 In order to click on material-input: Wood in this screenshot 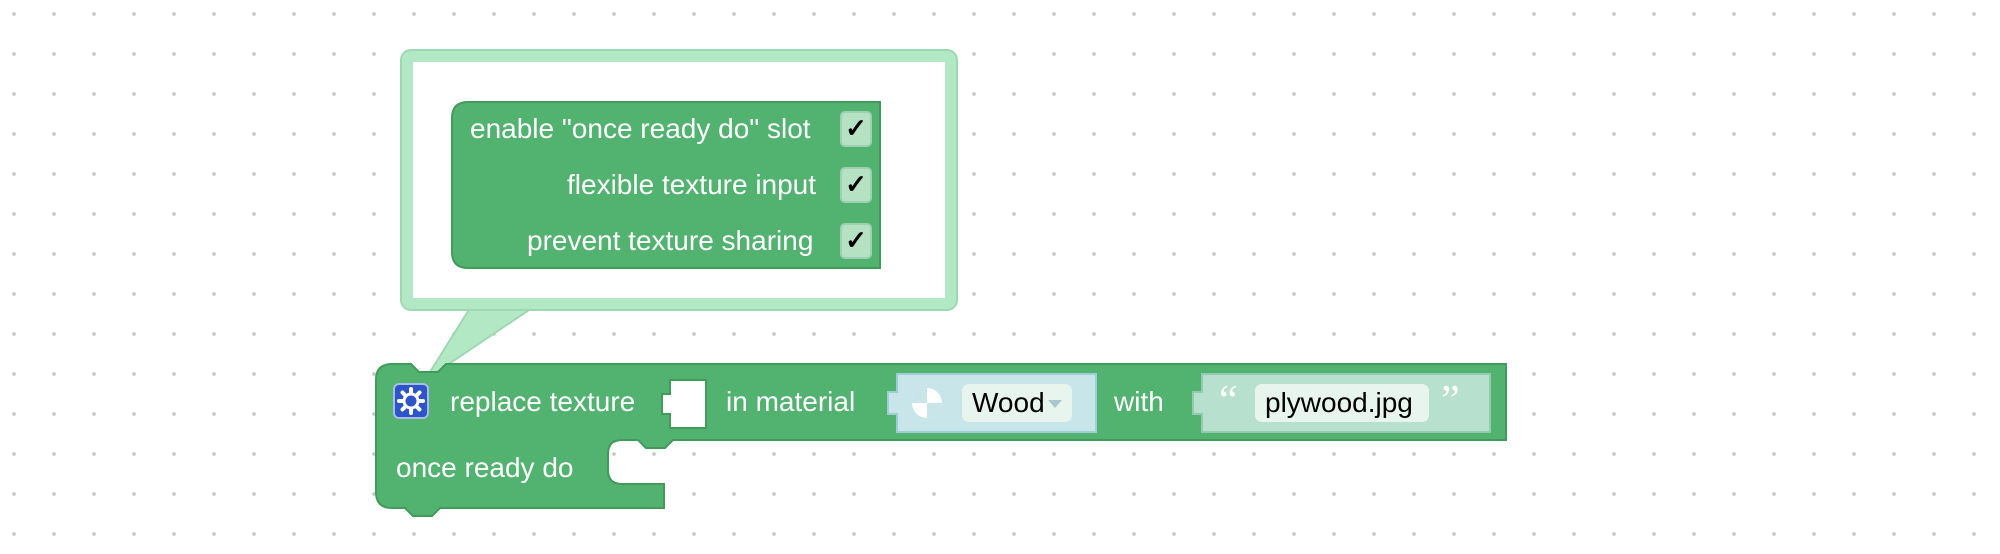, I will do `click(992, 403)`.